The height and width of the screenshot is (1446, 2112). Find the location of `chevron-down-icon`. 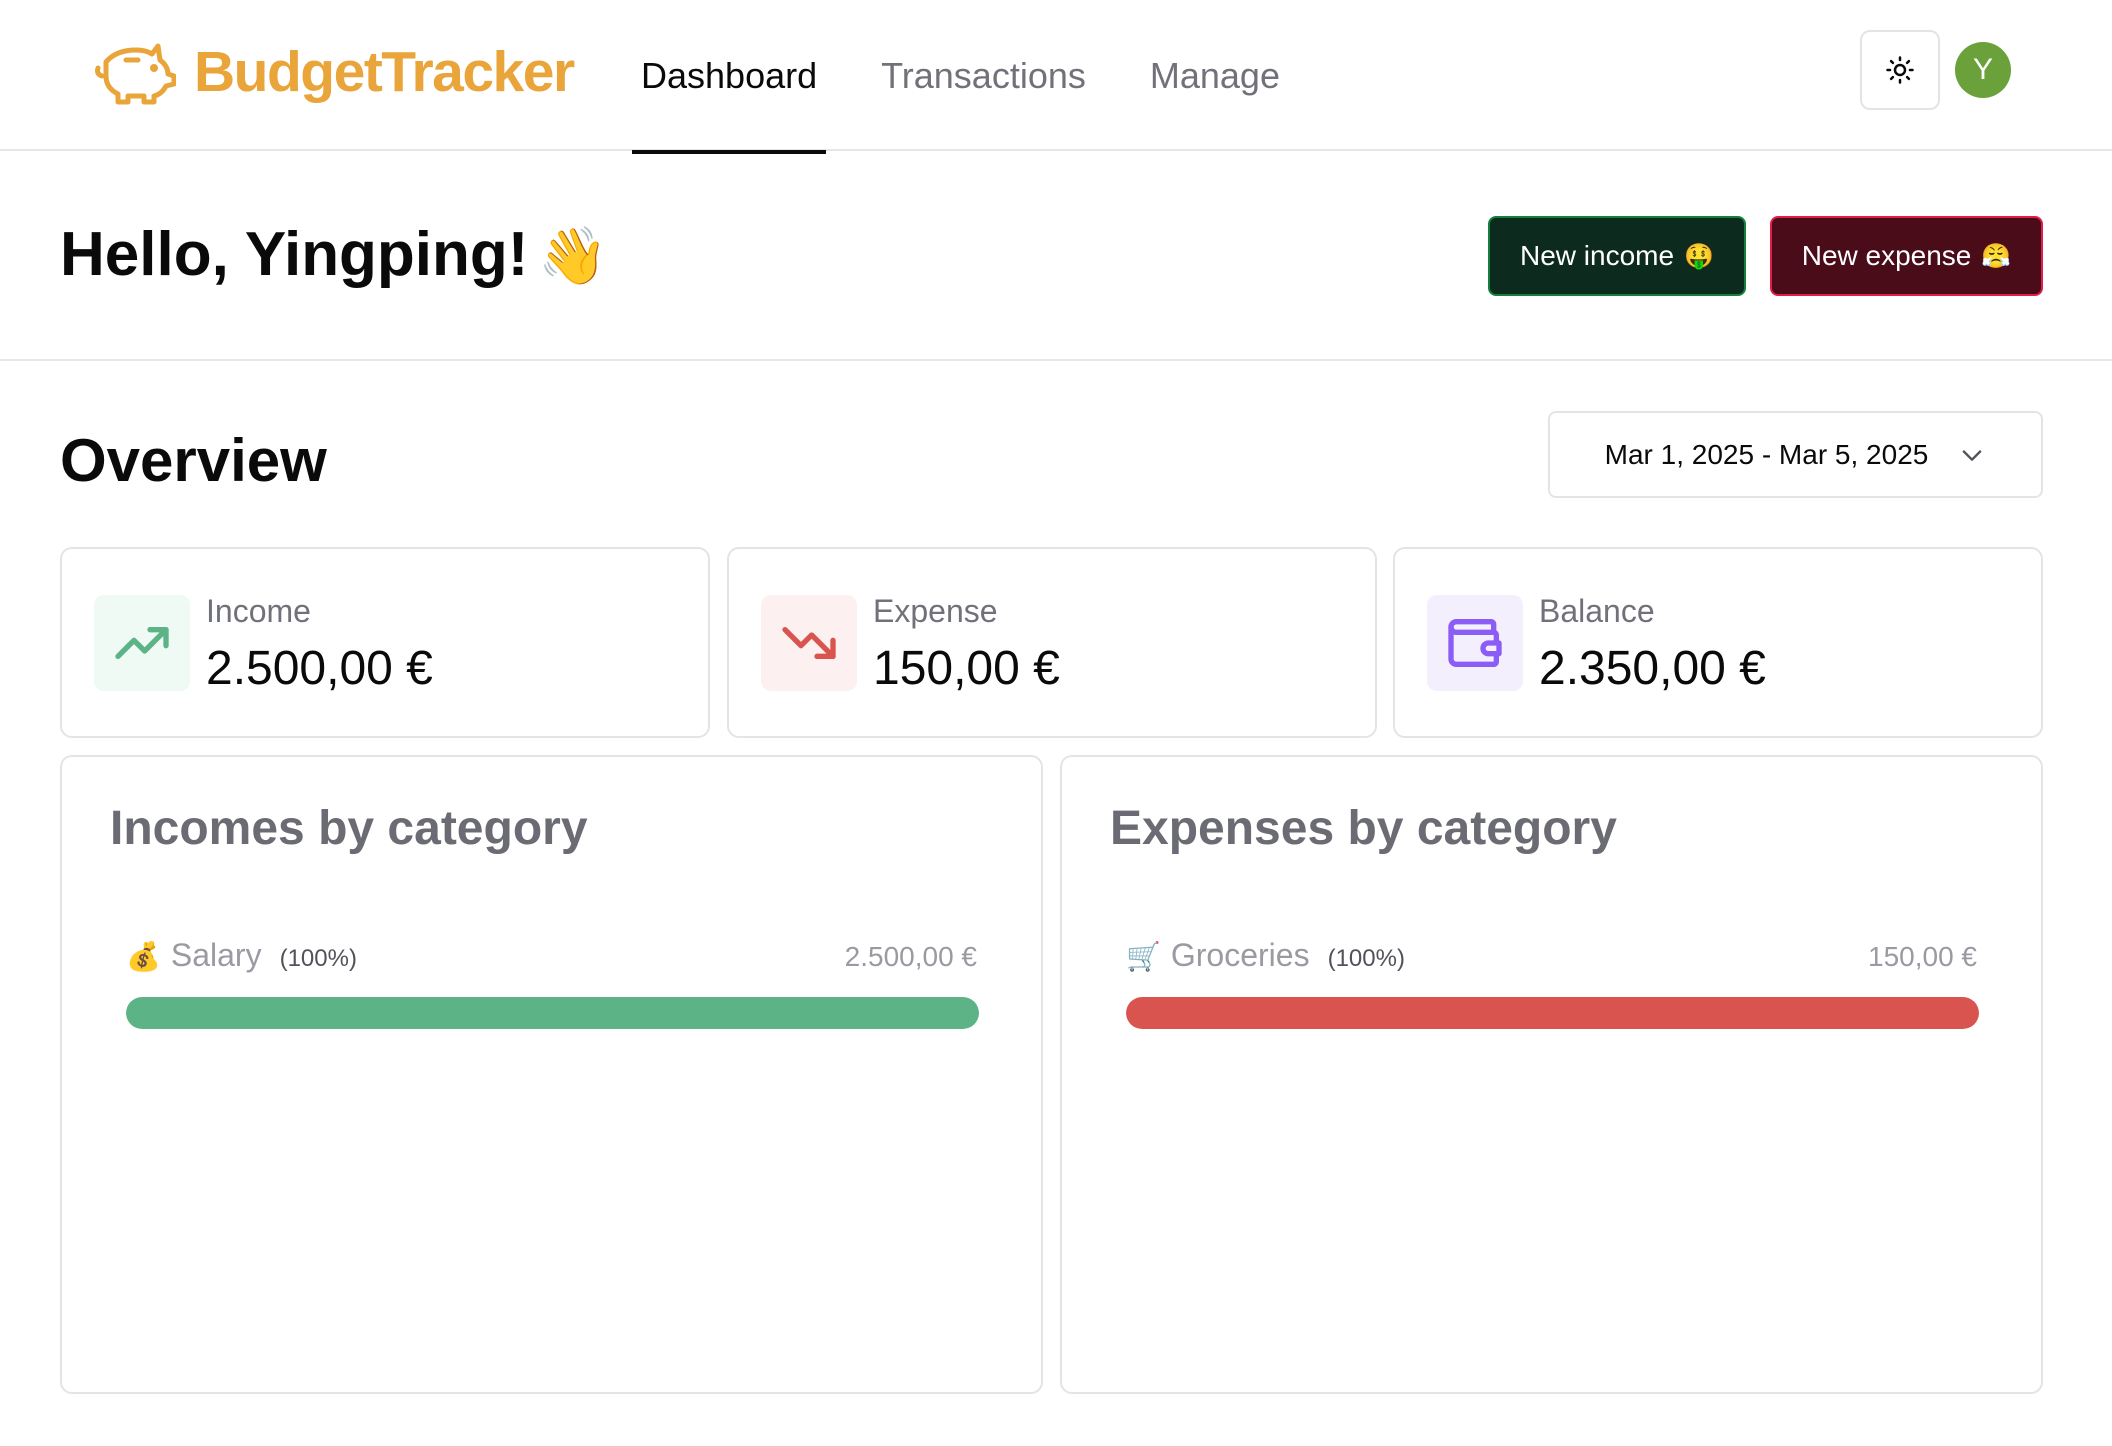

chevron-down-icon is located at coordinates (1972, 455).